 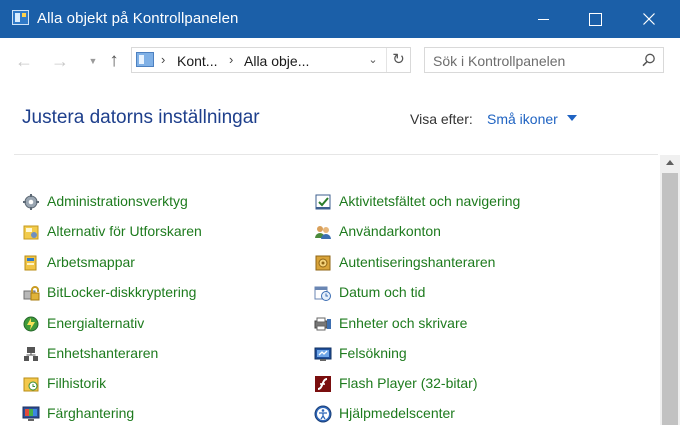 What do you see at coordinates (408, 383) in the screenshot?
I see `item-label: Flash Player (32-bitar)` at bounding box center [408, 383].